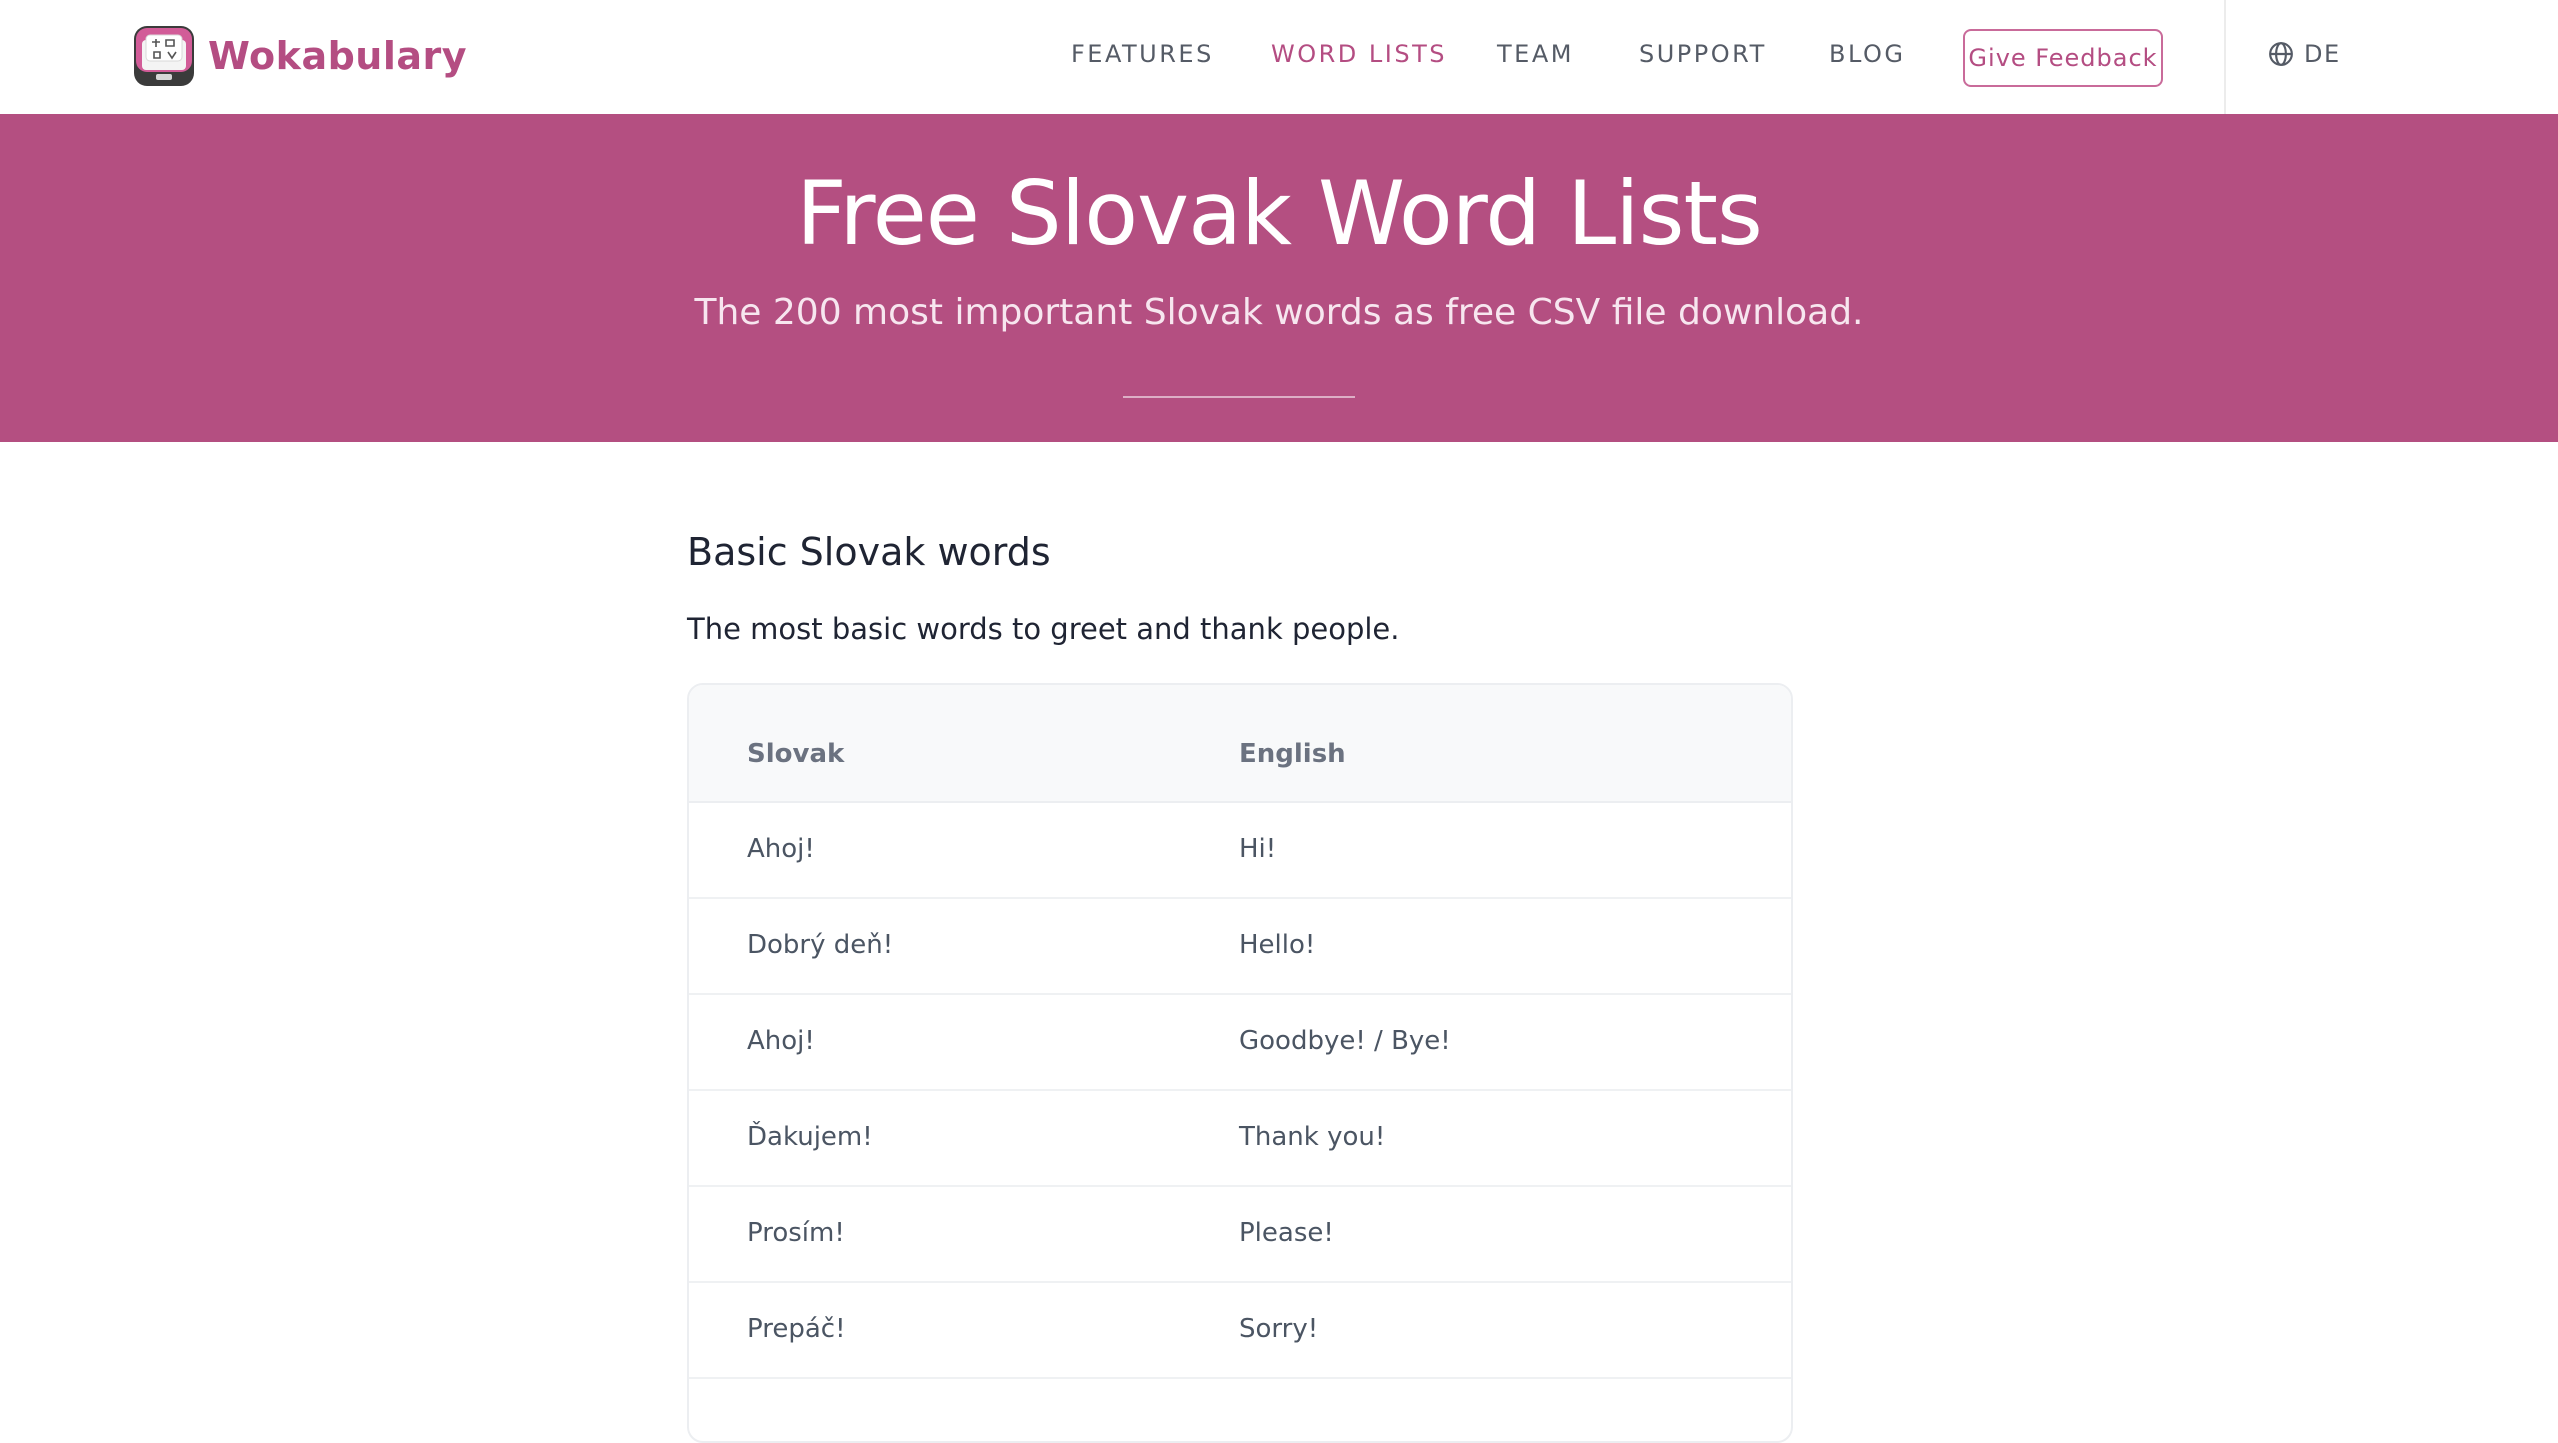 The image size is (2558, 1443). I want to click on hero-divider, so click(1239, 397).